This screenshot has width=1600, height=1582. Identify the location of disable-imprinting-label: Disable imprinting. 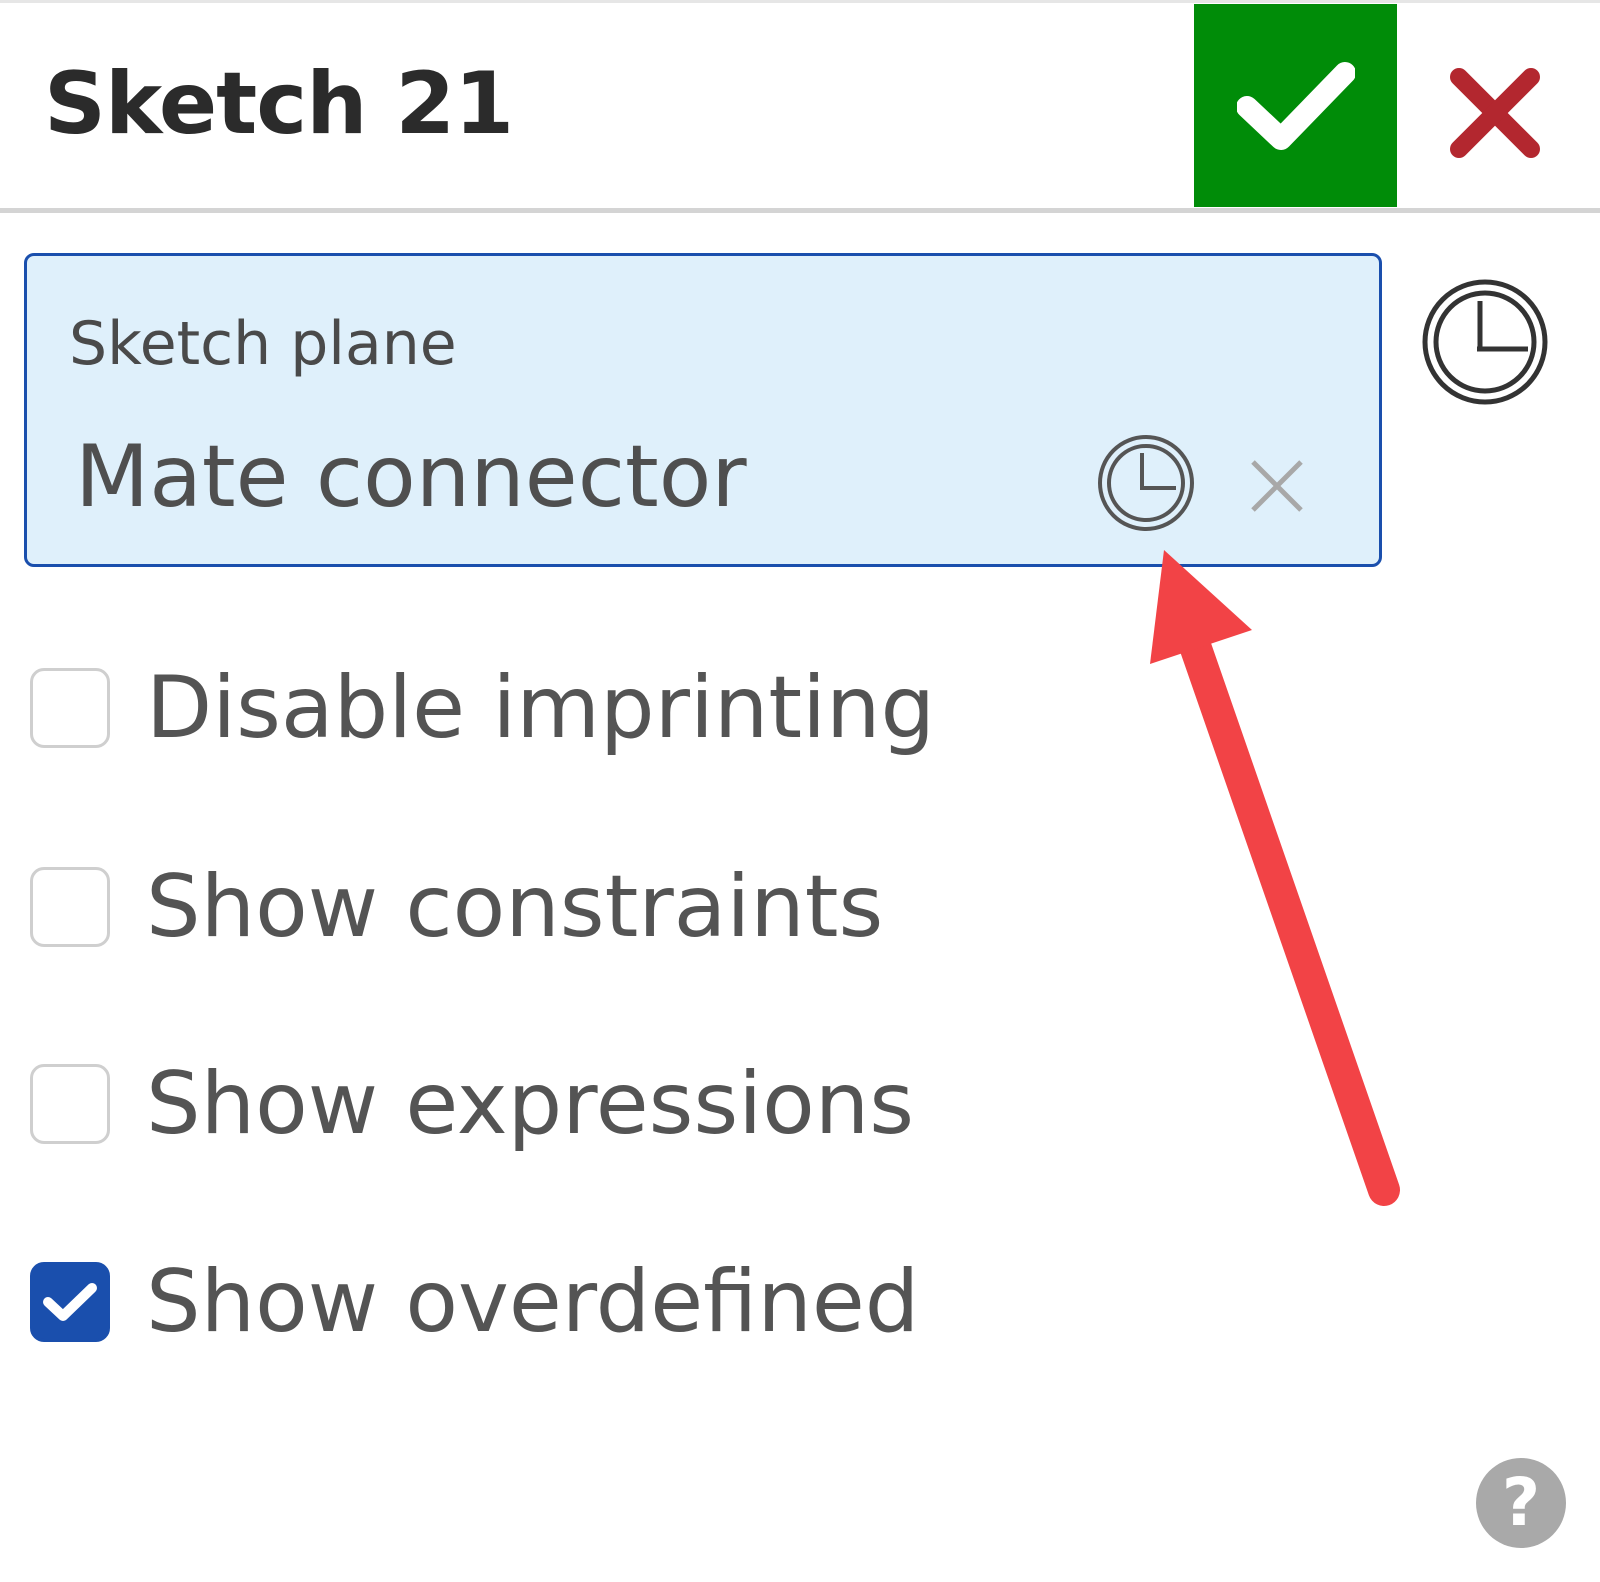
(541, 708).